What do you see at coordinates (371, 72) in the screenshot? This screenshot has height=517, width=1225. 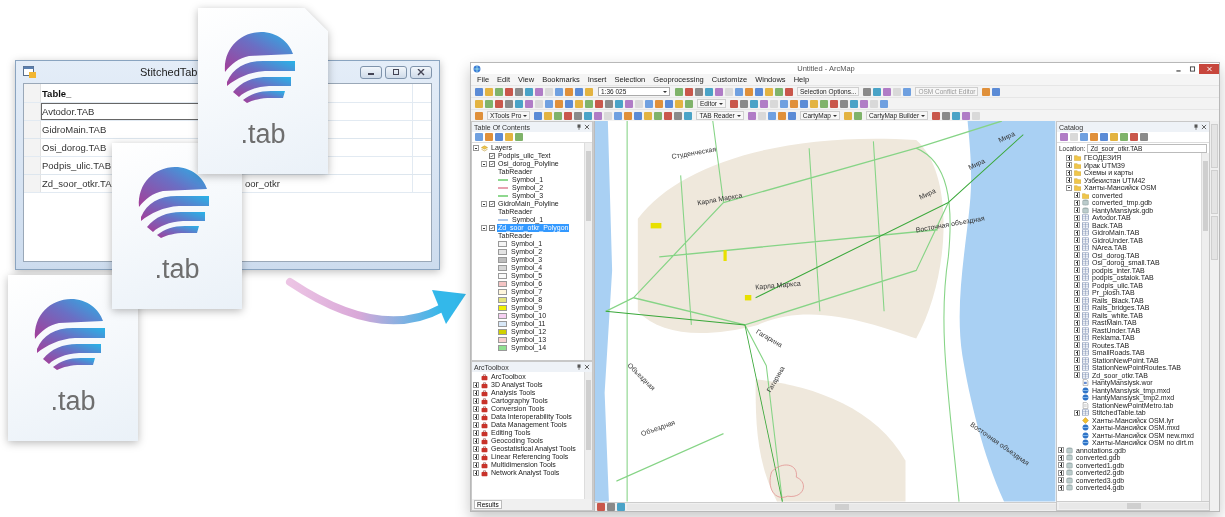 I see `minimize-button` at bounding box center [371, 72].